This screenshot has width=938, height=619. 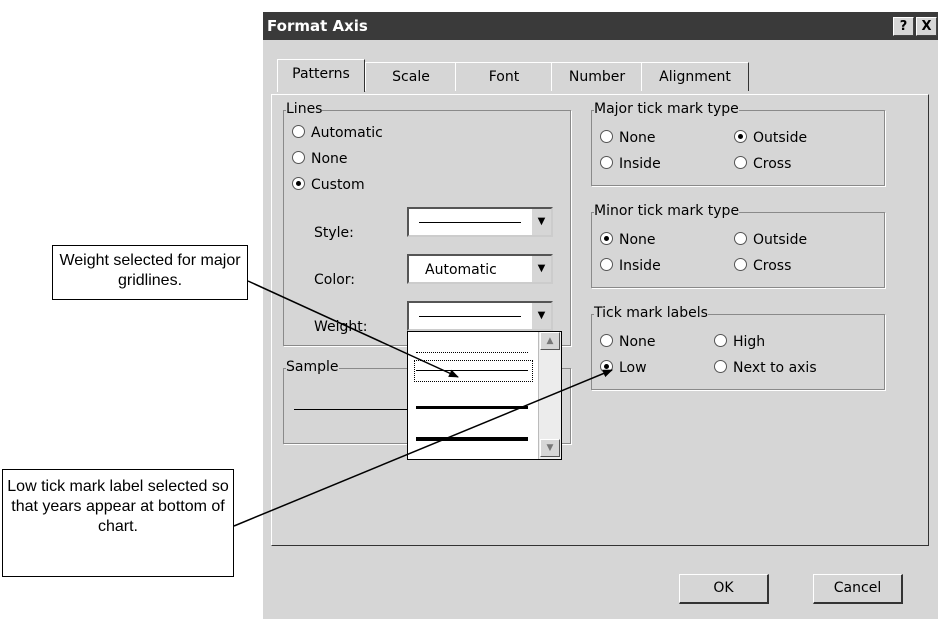 I want to click on tab-patterns: Patterns, so click(x=321, y=75).